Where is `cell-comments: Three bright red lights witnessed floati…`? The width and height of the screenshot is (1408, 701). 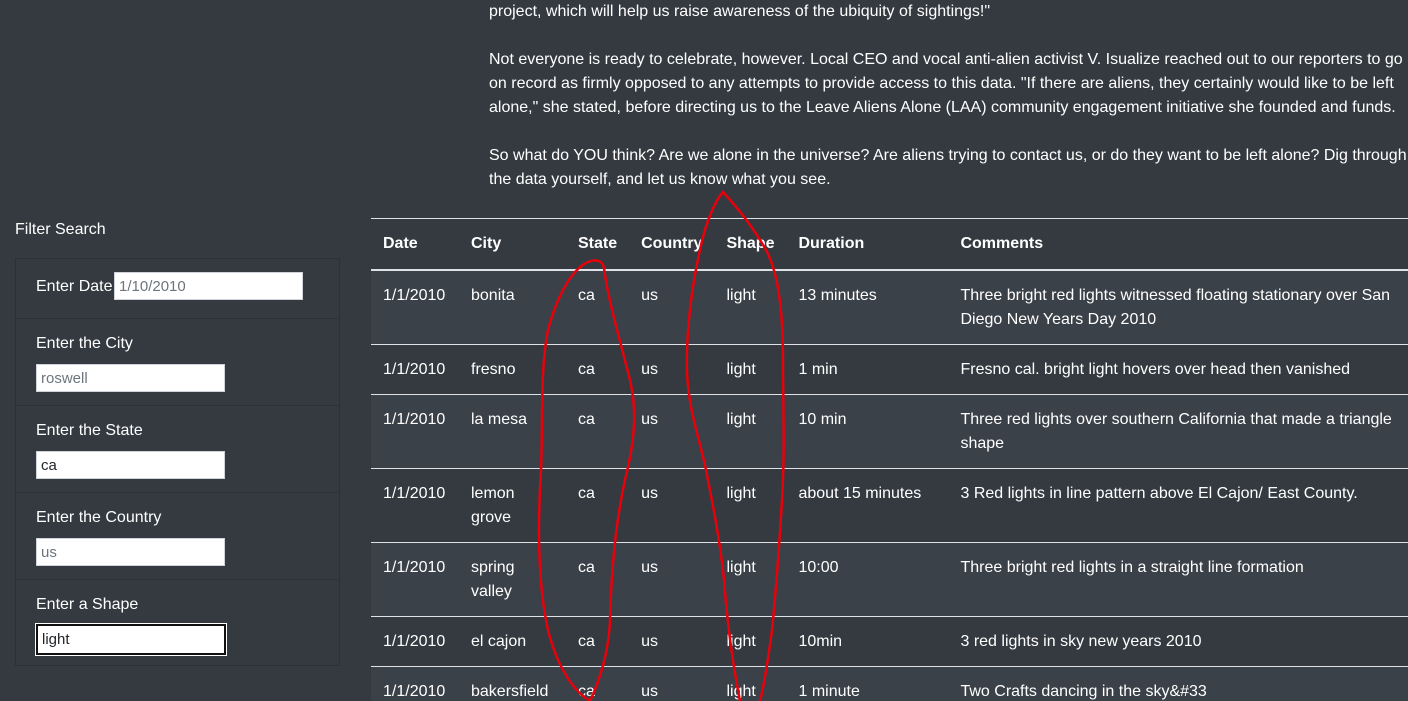
cell-comments: Three bright red lights witnessed floati… is located at coordinates (1178, 307).